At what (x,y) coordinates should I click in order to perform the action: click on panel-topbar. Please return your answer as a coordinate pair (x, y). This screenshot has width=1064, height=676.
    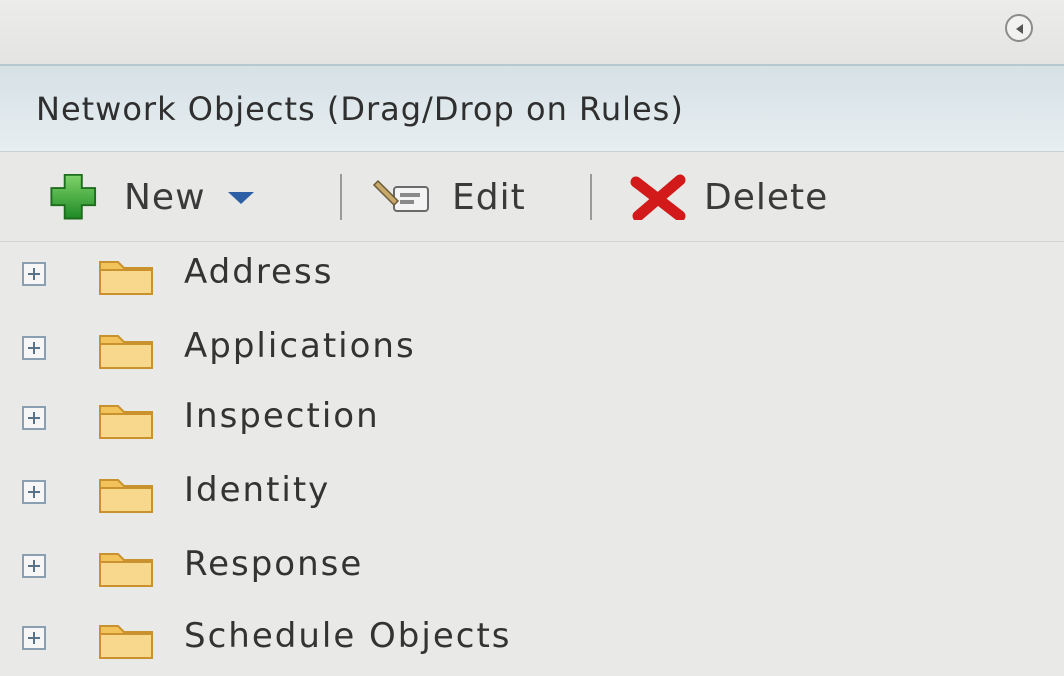
    Looking at the image, I should click on (532, 32).